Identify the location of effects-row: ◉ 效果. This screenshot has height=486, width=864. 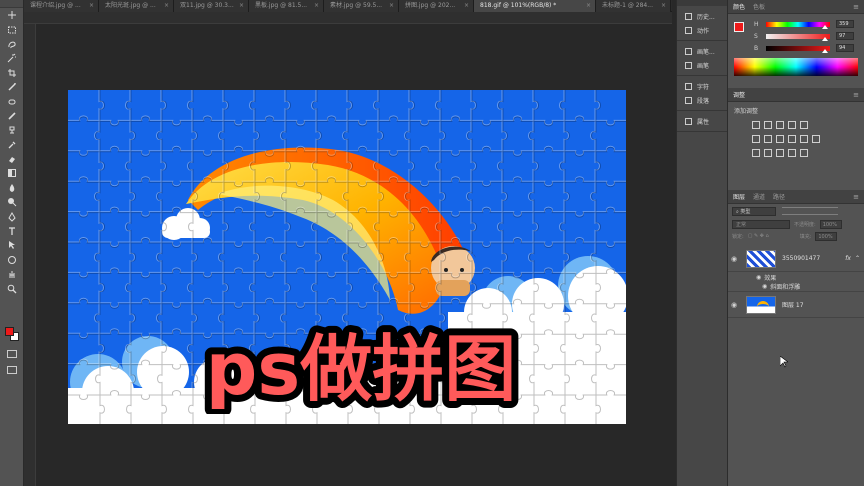
(796, 277).